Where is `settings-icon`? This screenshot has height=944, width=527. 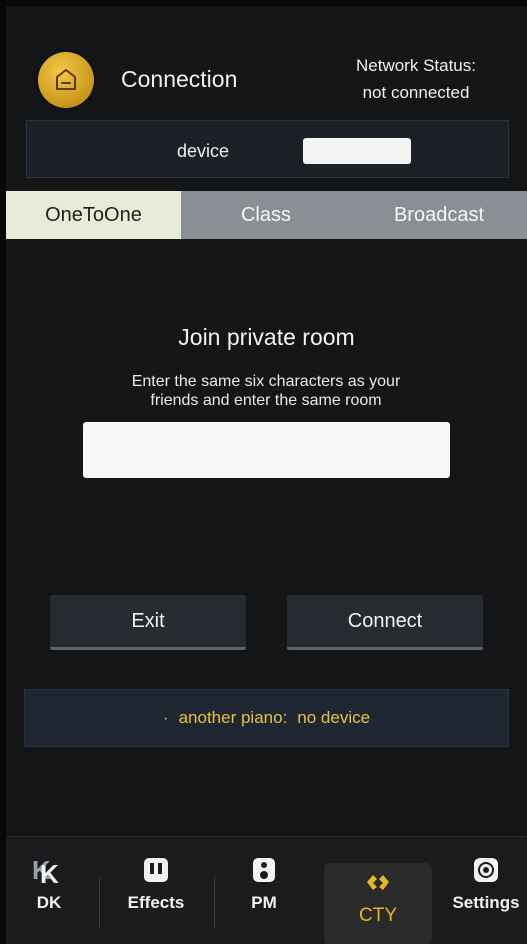 settings-icon is located at coordinates (486, 870).